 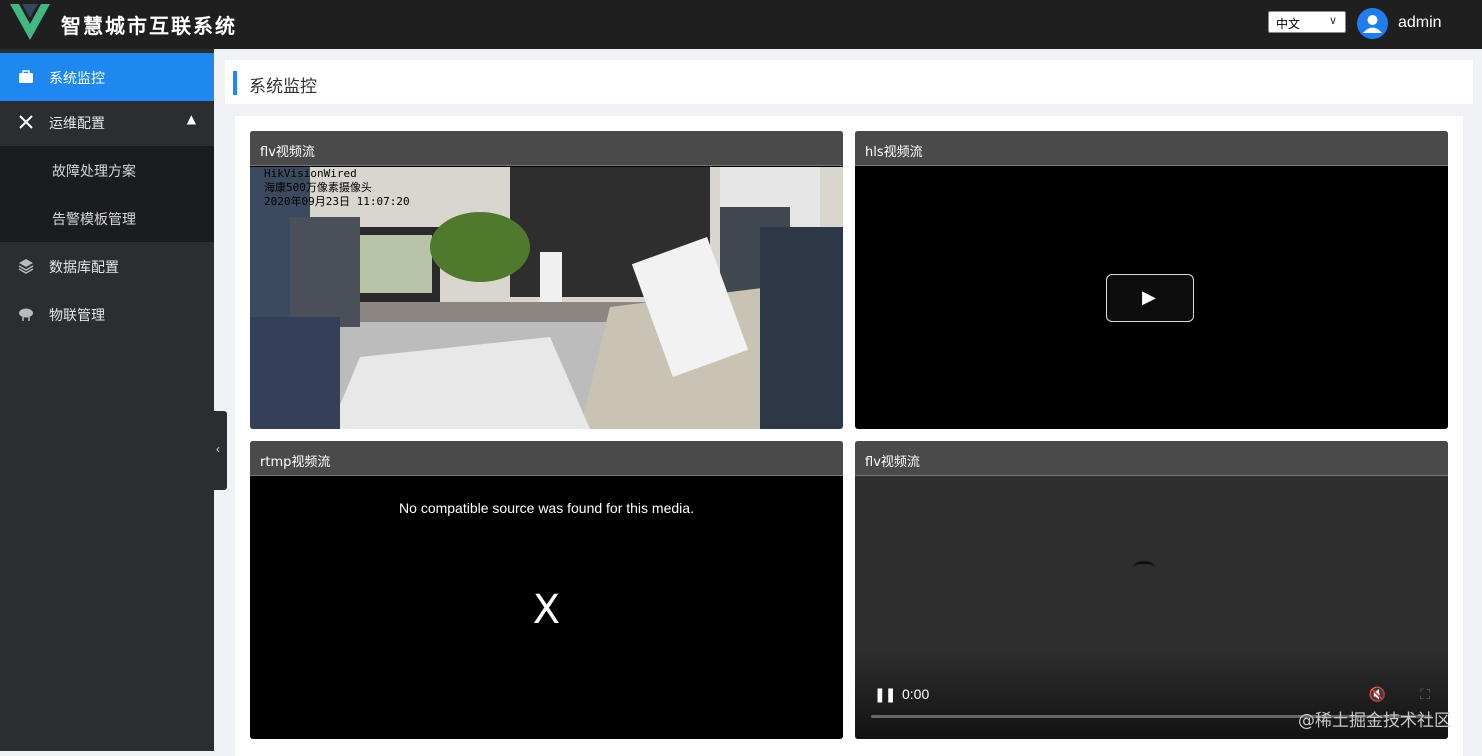 I want to click on sidebar-item-database-config: 数据库配置, so click(x=107, y=266).